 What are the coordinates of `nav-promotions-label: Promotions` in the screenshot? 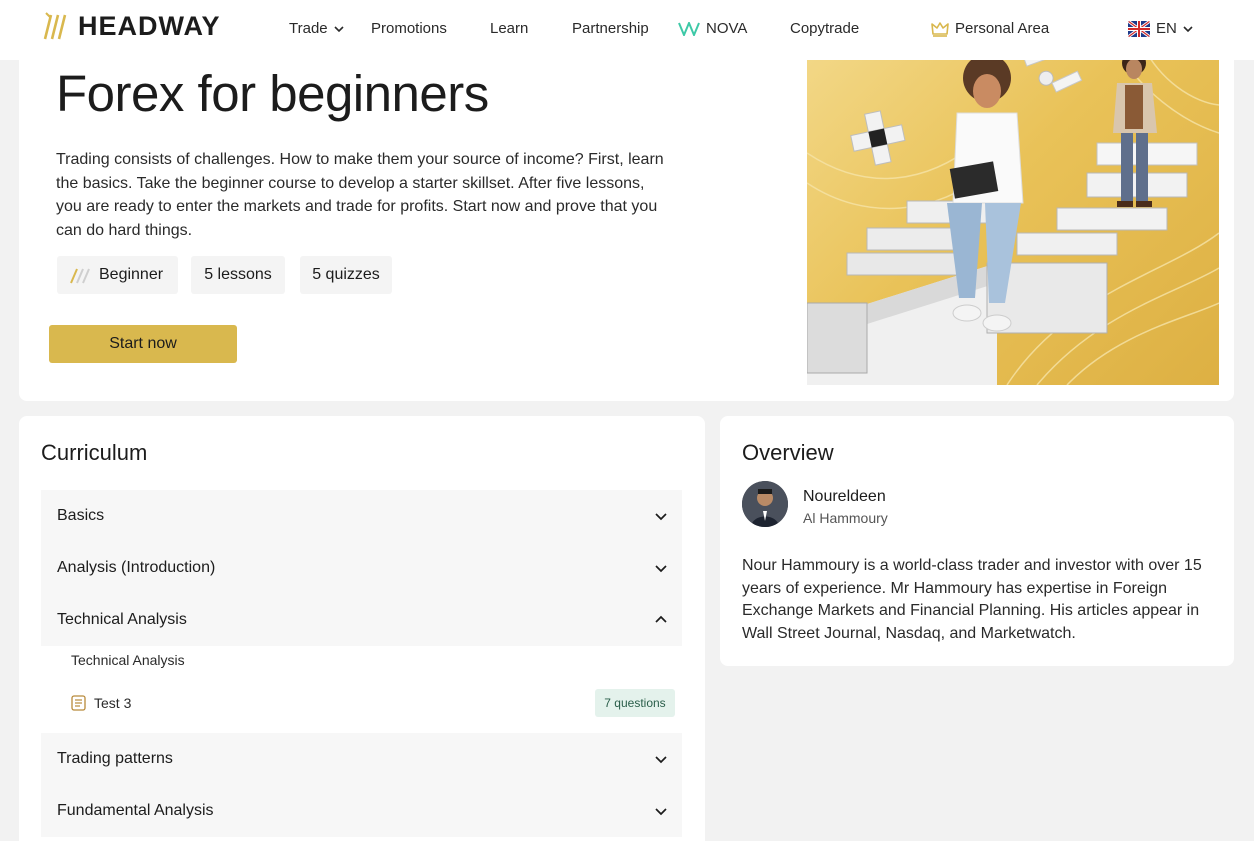 It's located at (409, 28).